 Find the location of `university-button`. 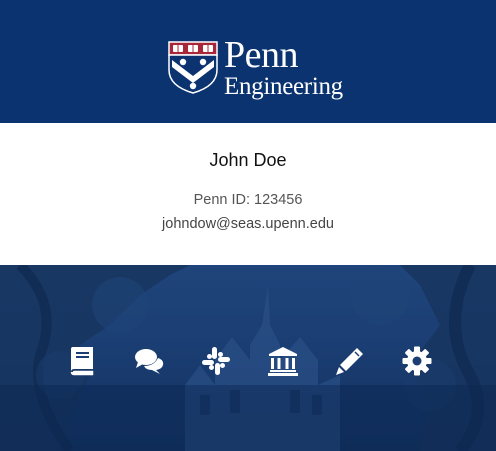

university-button is located at coordinates (283, 361).